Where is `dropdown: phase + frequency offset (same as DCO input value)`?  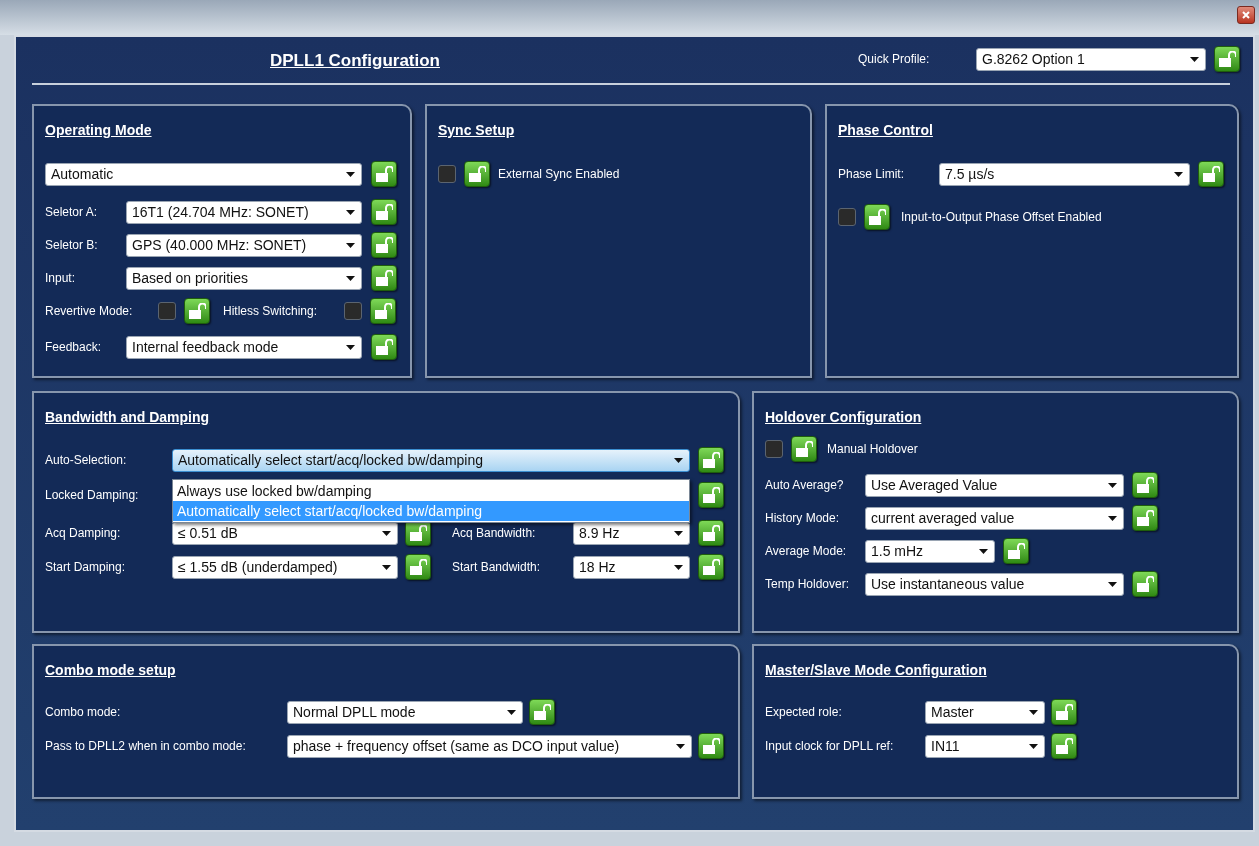 dropdown: phase + frequency offset (same as DCO input value) is located at coordinates (489, 746).